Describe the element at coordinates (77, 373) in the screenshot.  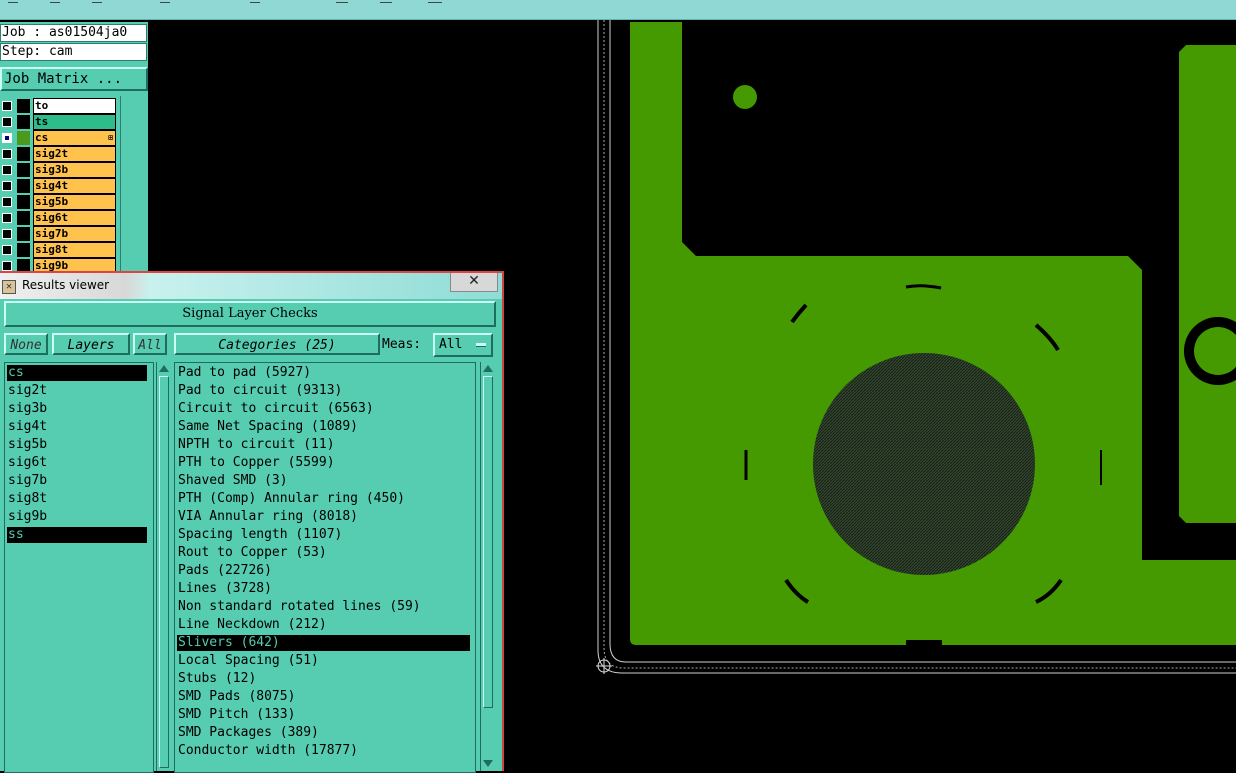
I see `layer-item: cs` at that location.